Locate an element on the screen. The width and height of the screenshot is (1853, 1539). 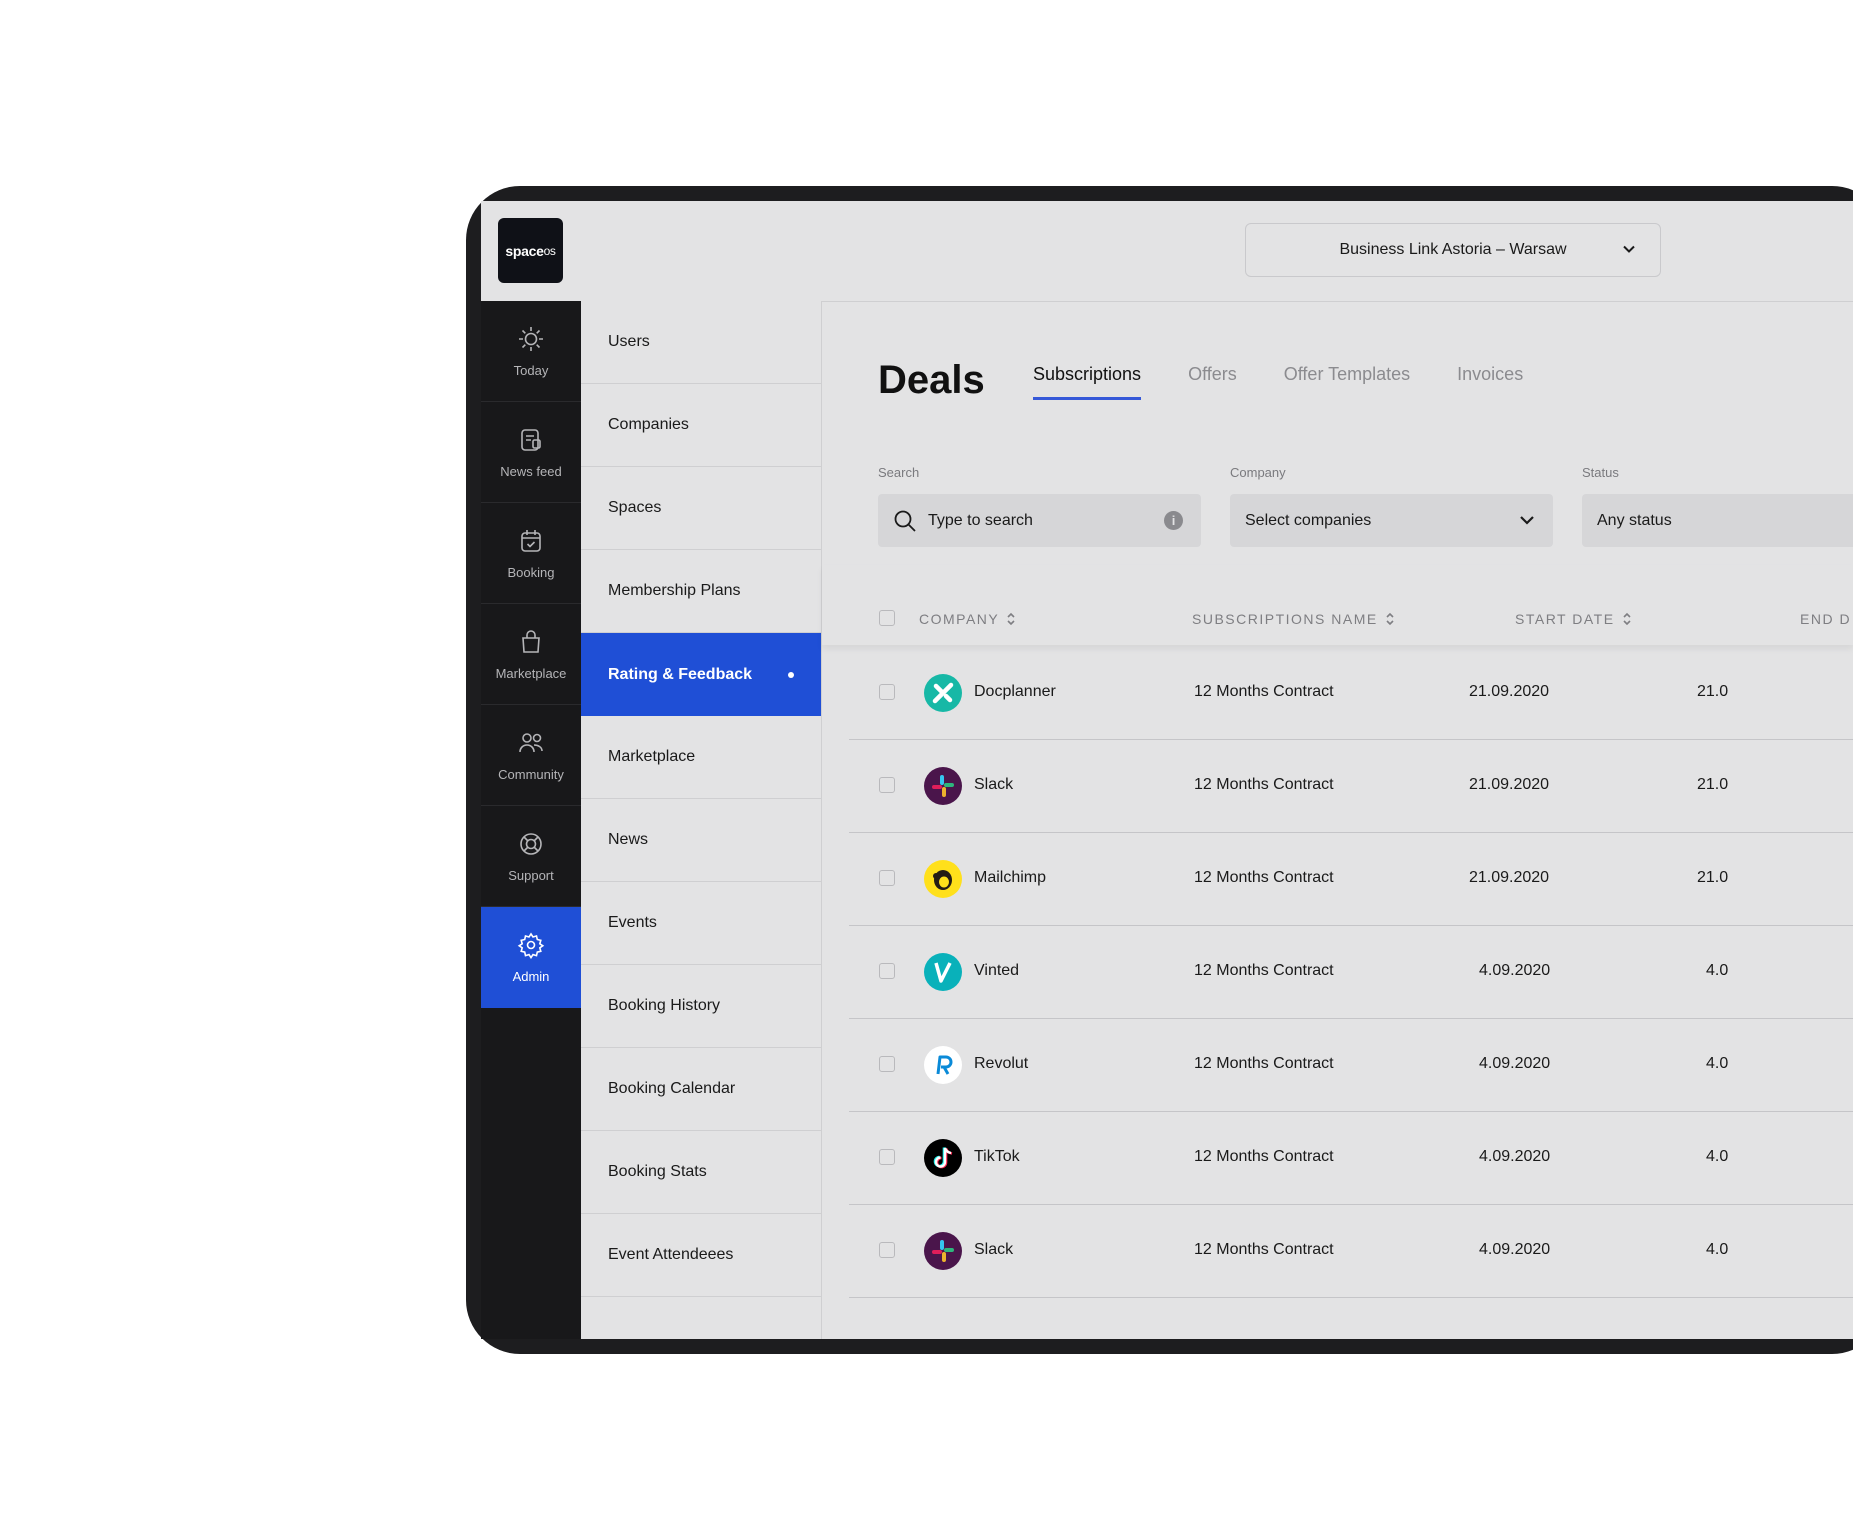
gear-icon is located at coordinates (531, 945).